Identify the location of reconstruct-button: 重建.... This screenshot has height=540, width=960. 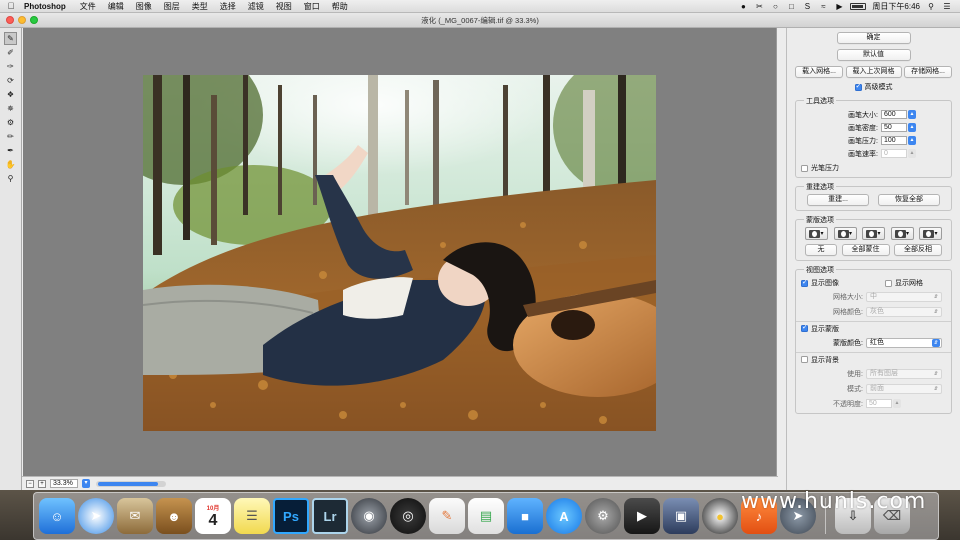
(838, 200).